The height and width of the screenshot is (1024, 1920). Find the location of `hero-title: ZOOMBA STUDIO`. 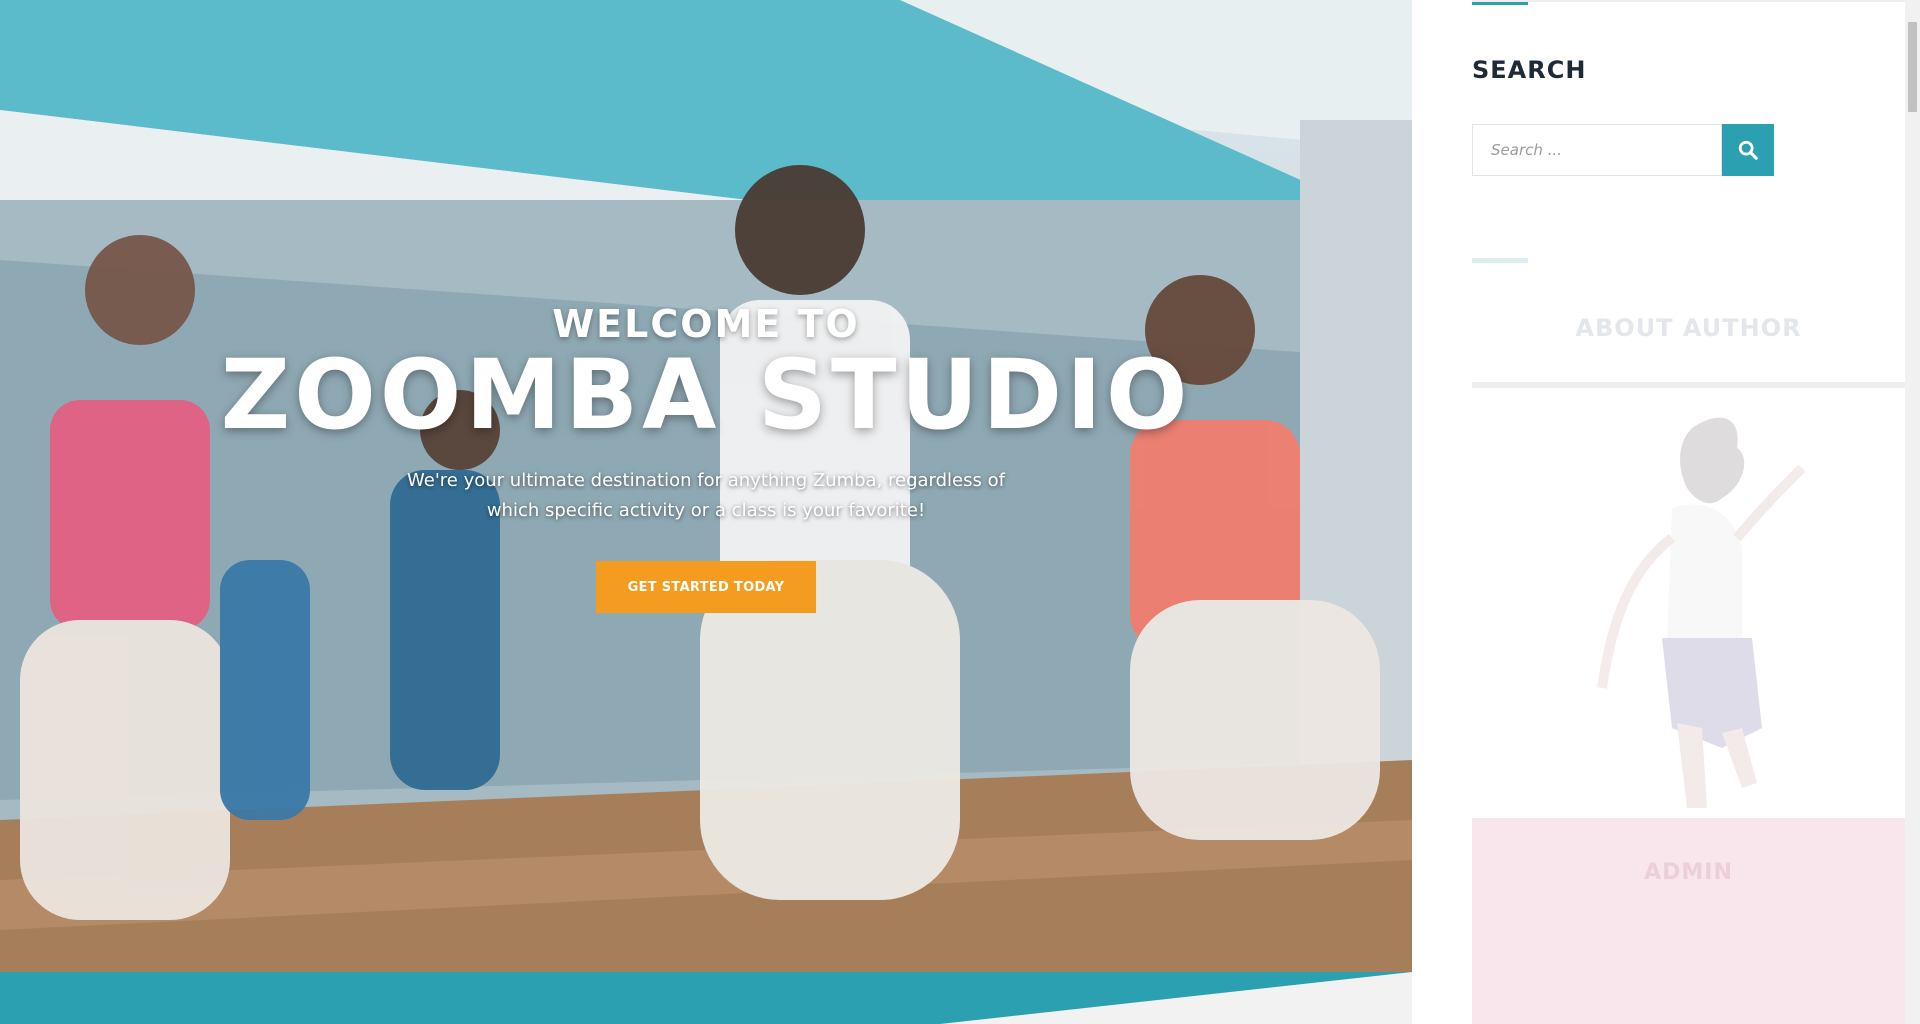

hero-title: ZOOMBA STUDIO is located at coordinates (706, 395).